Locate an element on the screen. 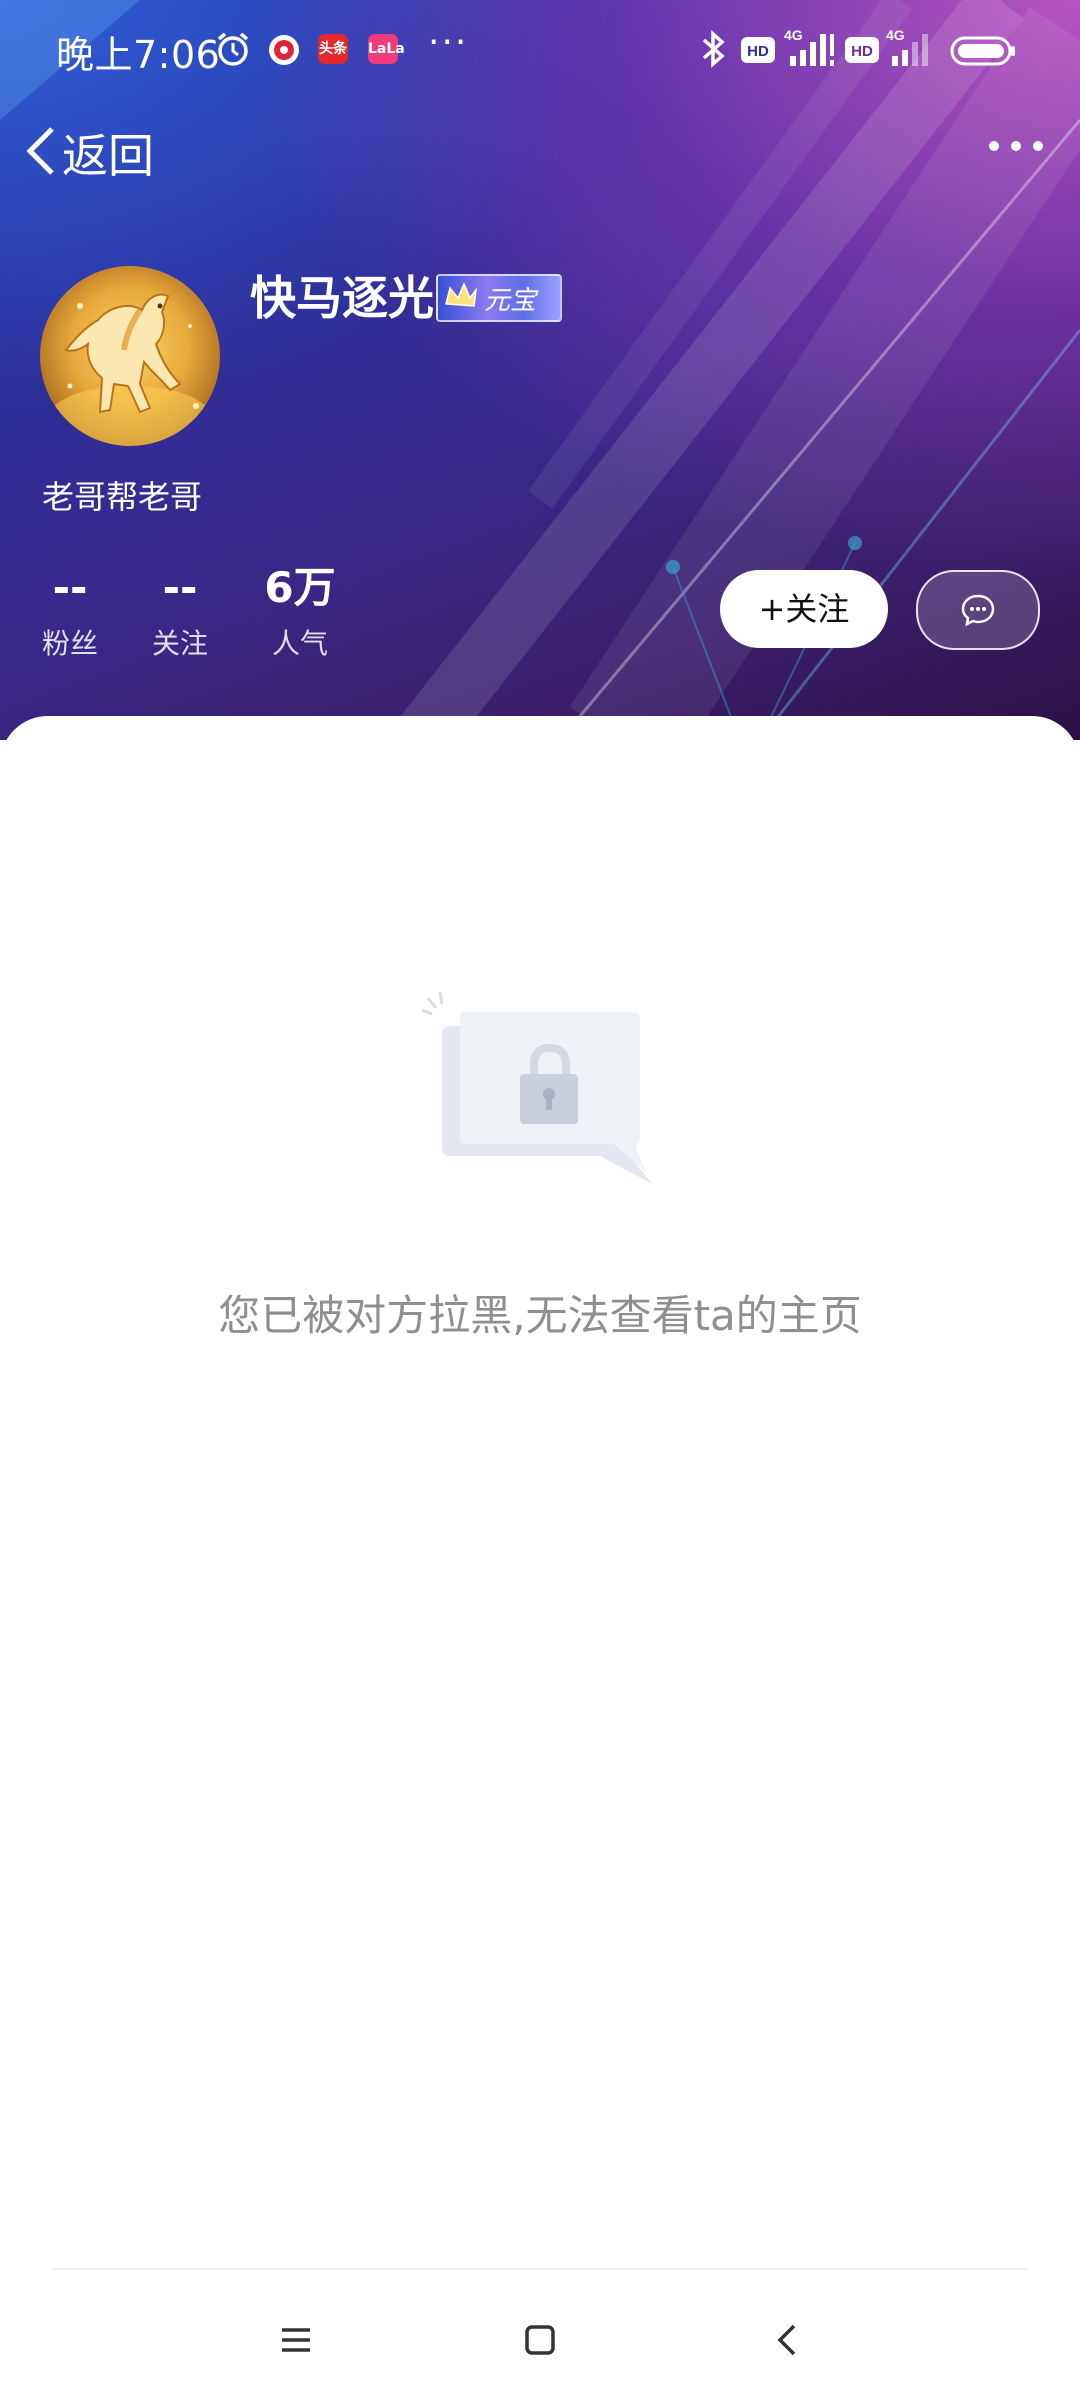  bluetooth-icon is located at coordinates (714, 51).